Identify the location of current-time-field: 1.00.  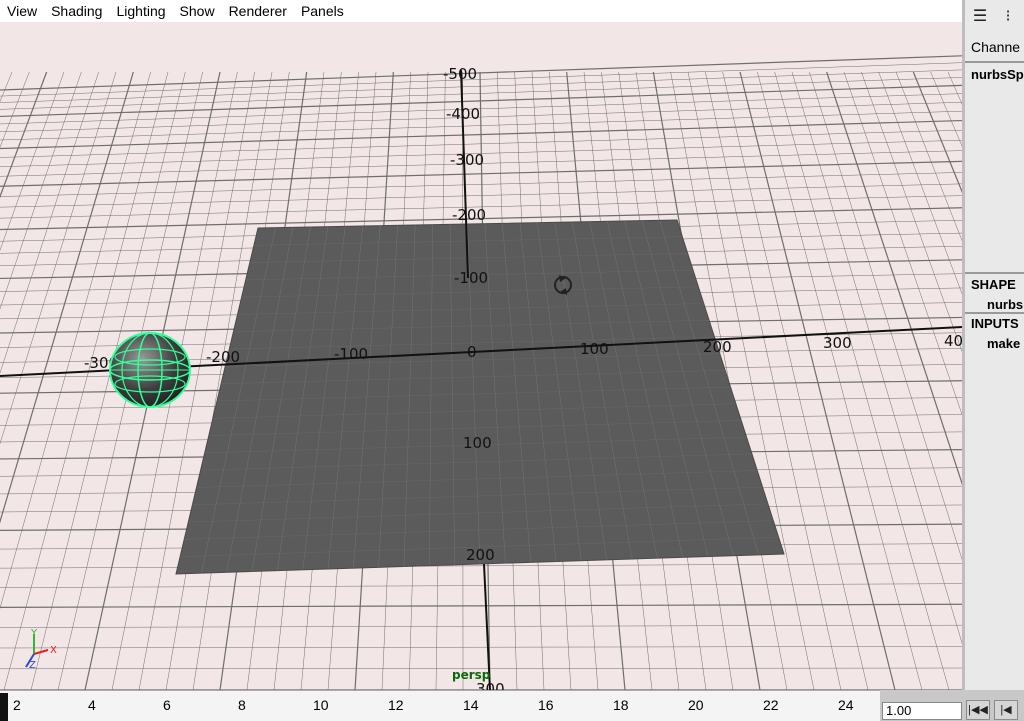
(922, 711).